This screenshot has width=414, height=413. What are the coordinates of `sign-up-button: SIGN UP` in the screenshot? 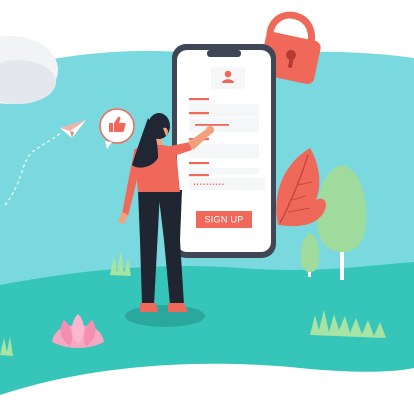 It's located at (224, 219).